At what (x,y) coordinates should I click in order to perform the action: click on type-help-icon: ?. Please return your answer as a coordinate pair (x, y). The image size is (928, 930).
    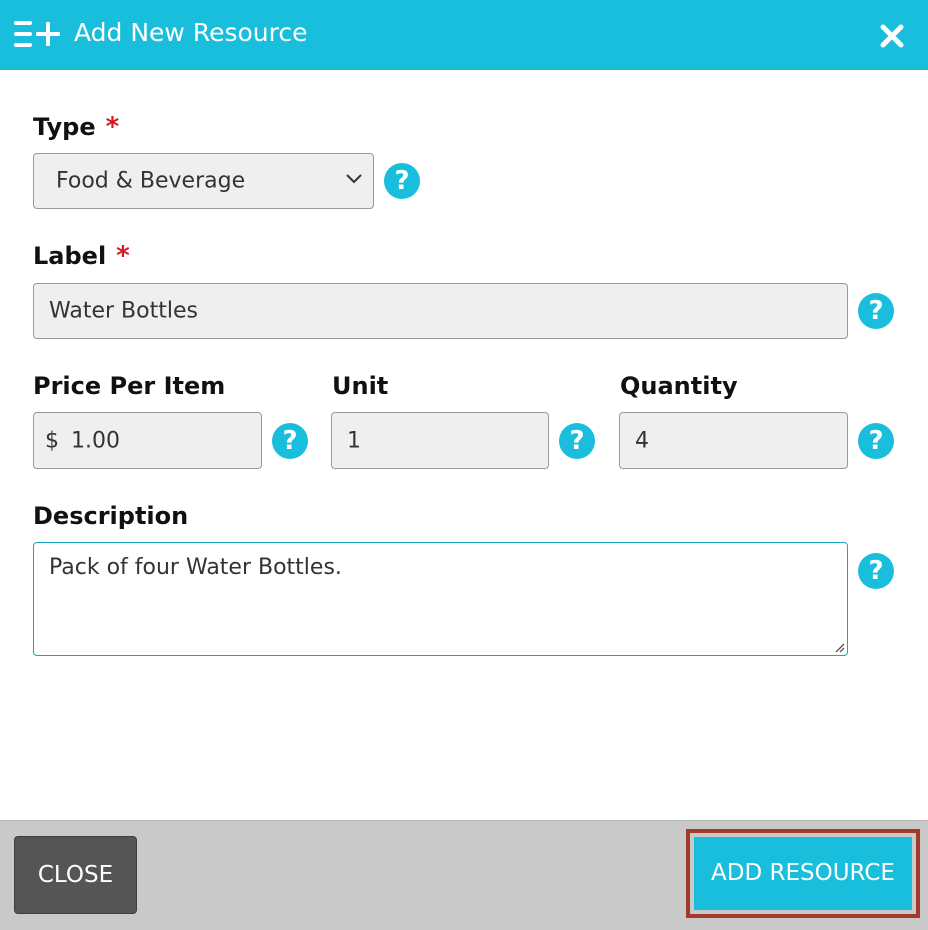
    Looking at the image, I should click on (402, 181).